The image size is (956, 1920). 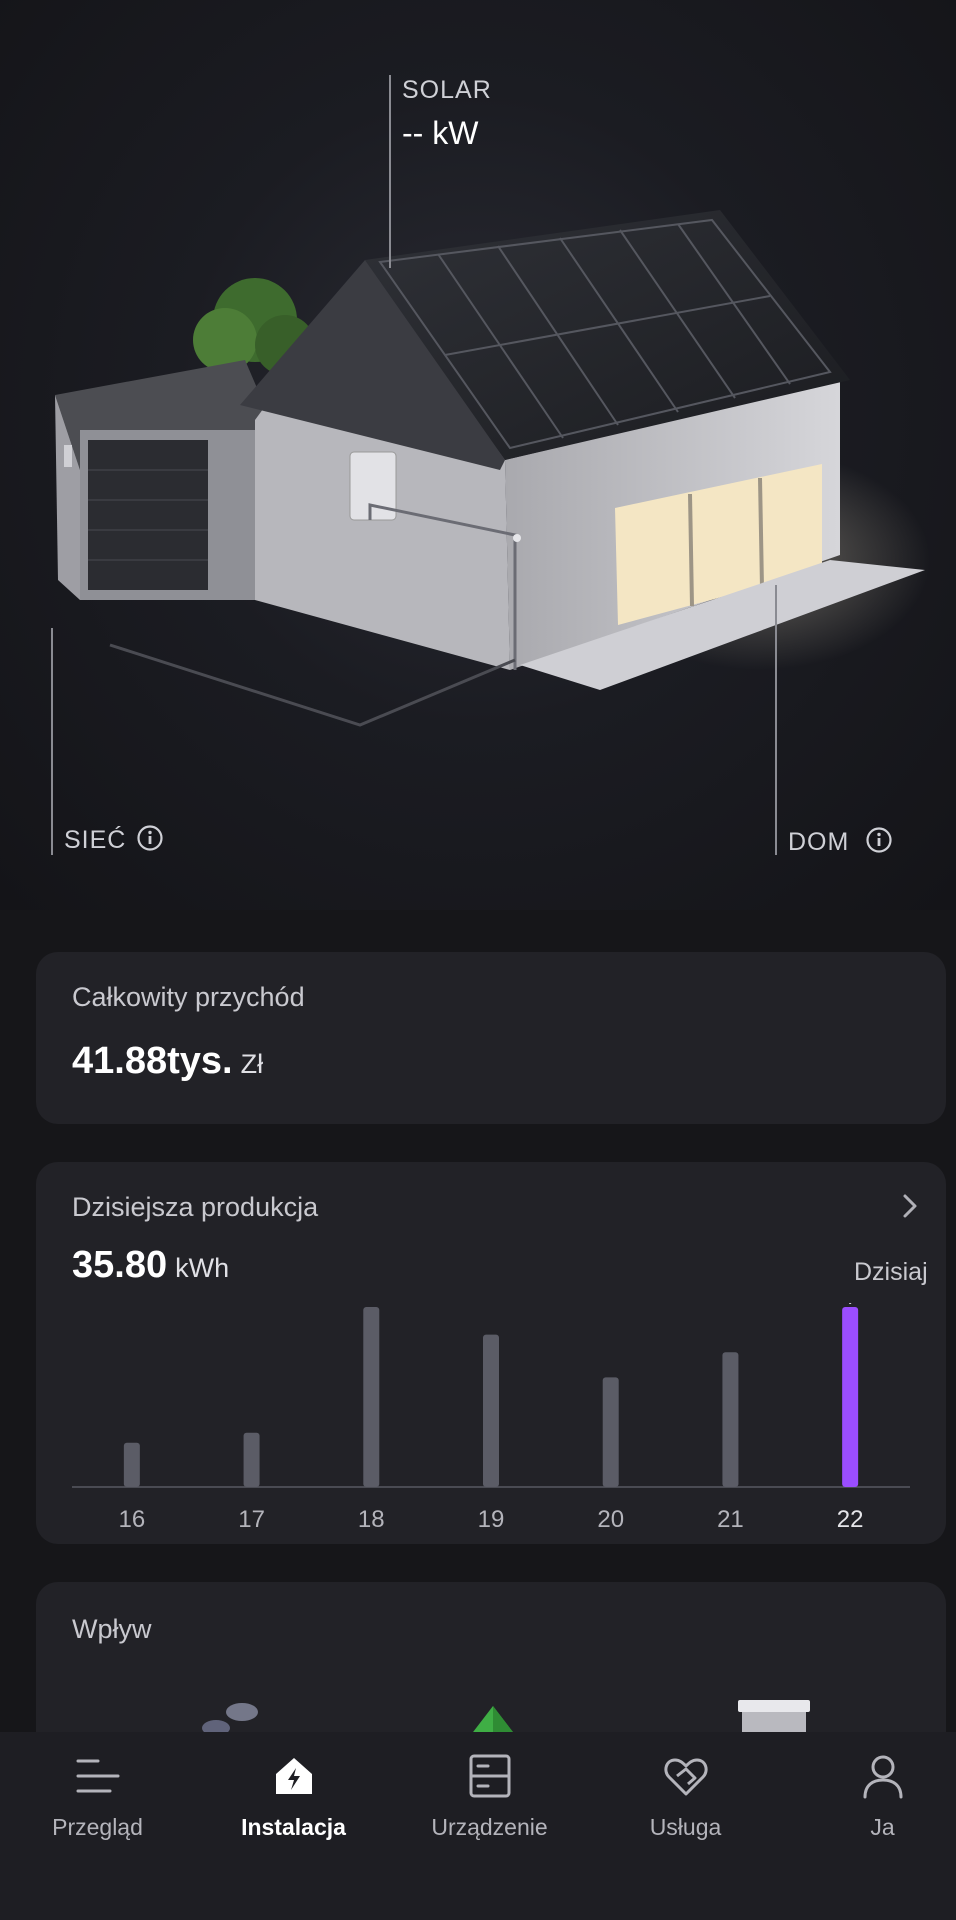 I want to click on production-bar-chart: 16 17 18 19 20 21 22, so click(x=491, y=1418).